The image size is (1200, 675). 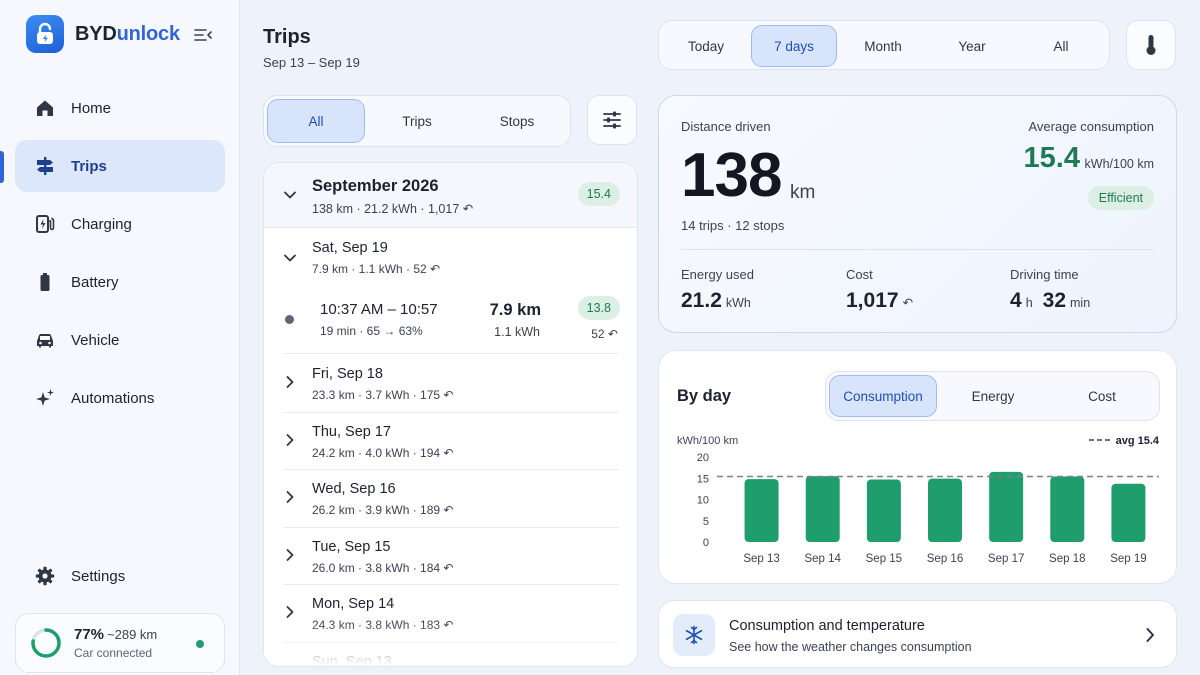 I want to click on filter-stops: Stops, so click(x=517, y=121).